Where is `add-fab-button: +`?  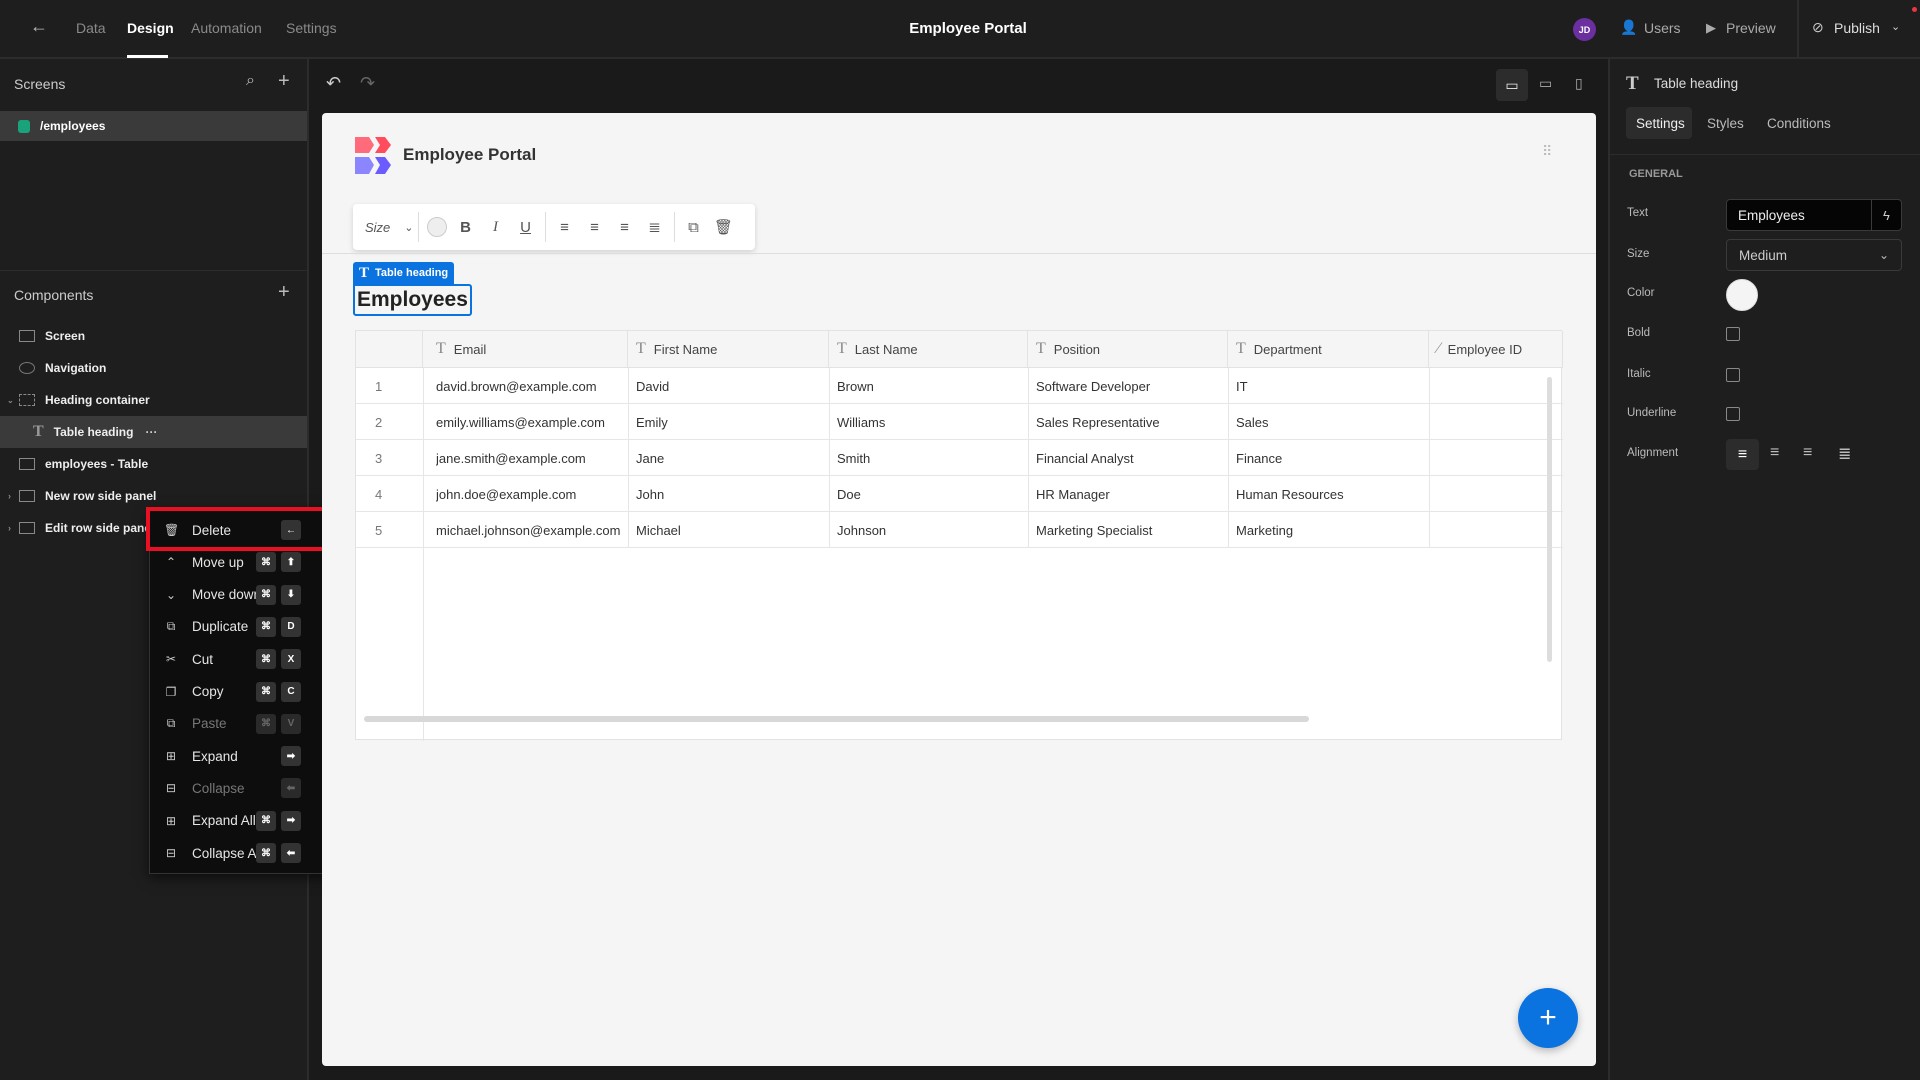 add-fab-button: + is located at coordinates (1548, 1018).